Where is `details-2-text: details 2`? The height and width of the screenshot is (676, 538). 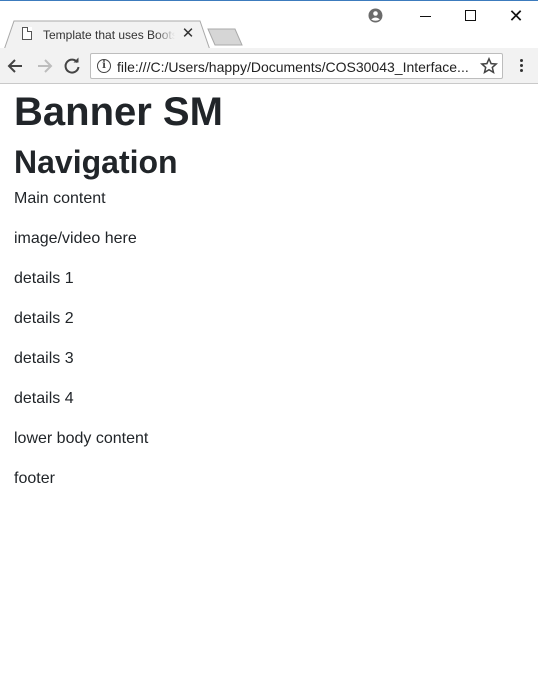 details-2-text: details 2 is located at coordinates (44, 318).